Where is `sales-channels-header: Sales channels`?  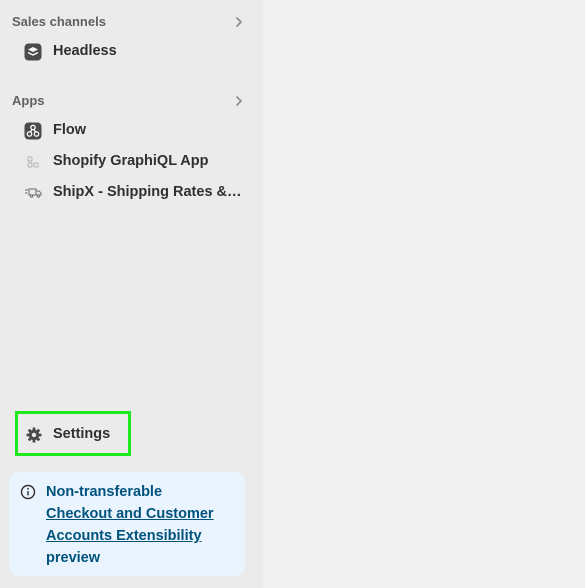 sales-channels-header: Sales channels is located at coordinates (131, 22).